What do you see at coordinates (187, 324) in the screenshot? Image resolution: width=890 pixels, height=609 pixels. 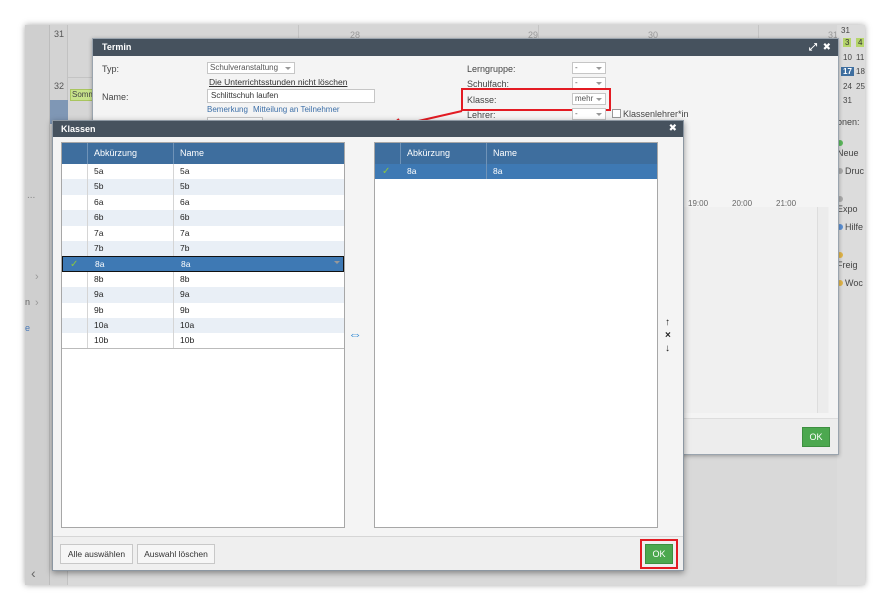 I see `cell-name: 10a` at bounding box center [187, 324].